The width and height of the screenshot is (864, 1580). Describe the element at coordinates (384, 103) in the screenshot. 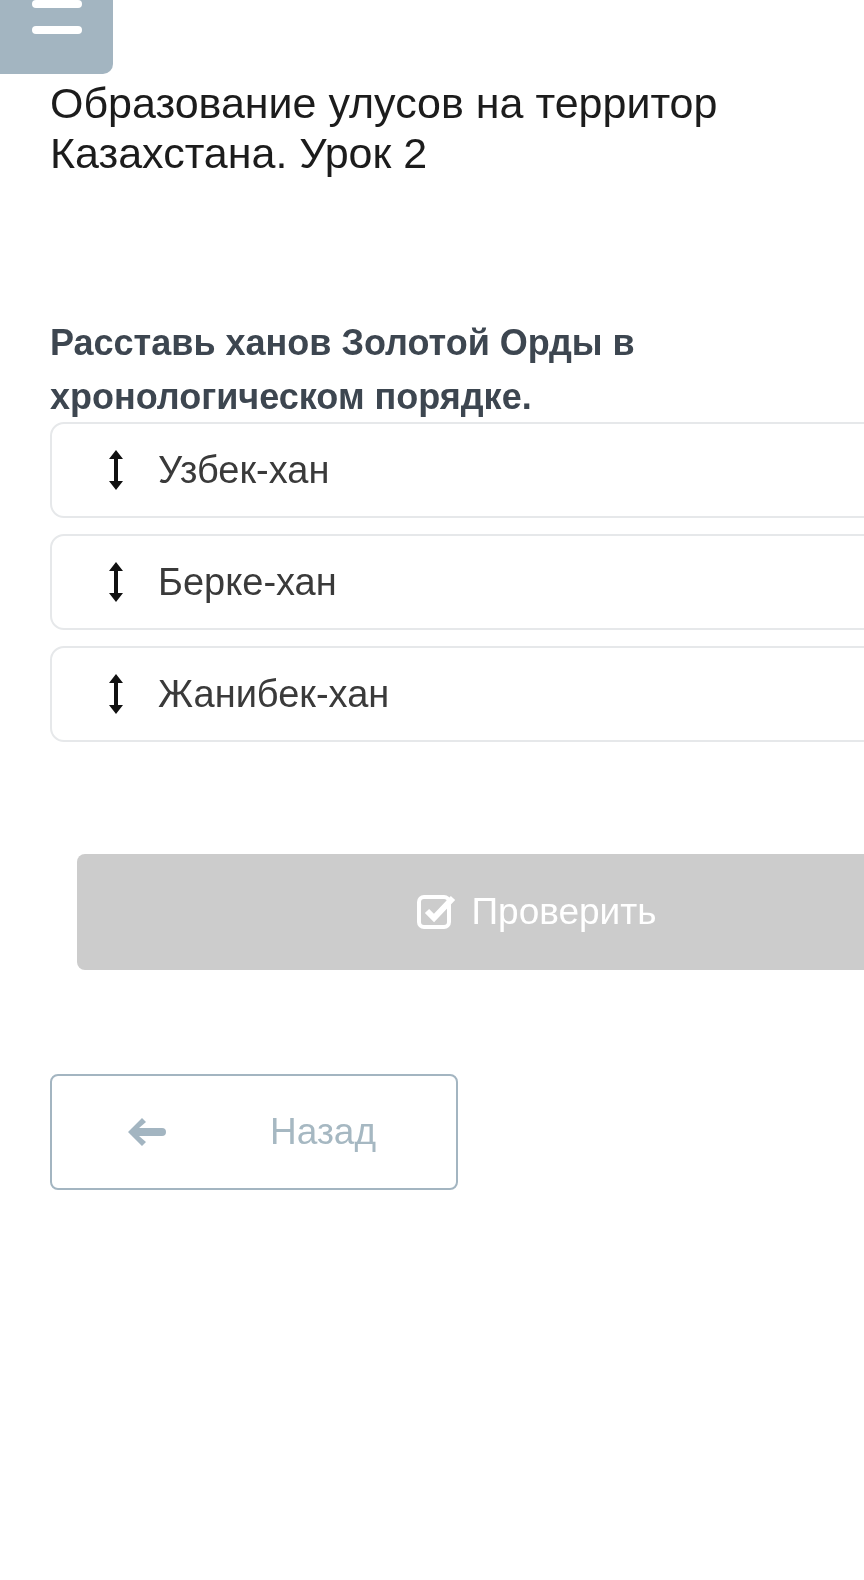

I see `lesson-title: Образование улусов на территор` at that location.